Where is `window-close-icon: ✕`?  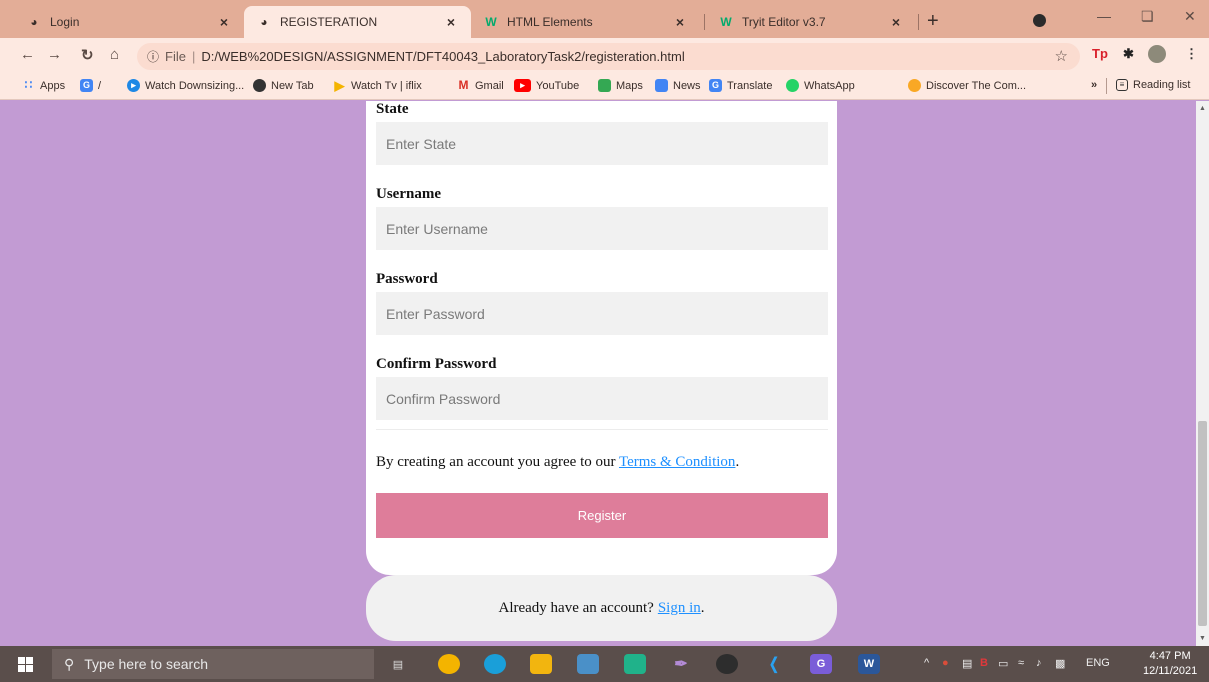
window-close-icon: ✕ is located at coordinates (1190, 16).